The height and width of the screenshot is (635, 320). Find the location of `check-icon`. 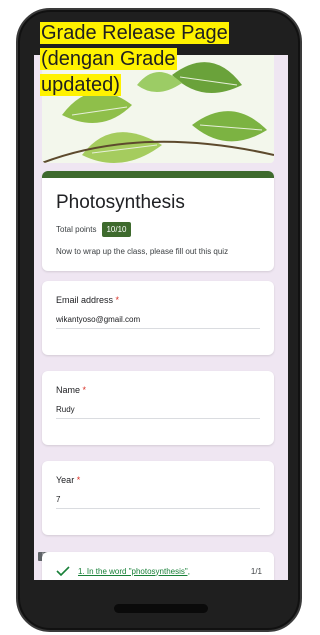

check-icon is located at coordinates (63, 571).